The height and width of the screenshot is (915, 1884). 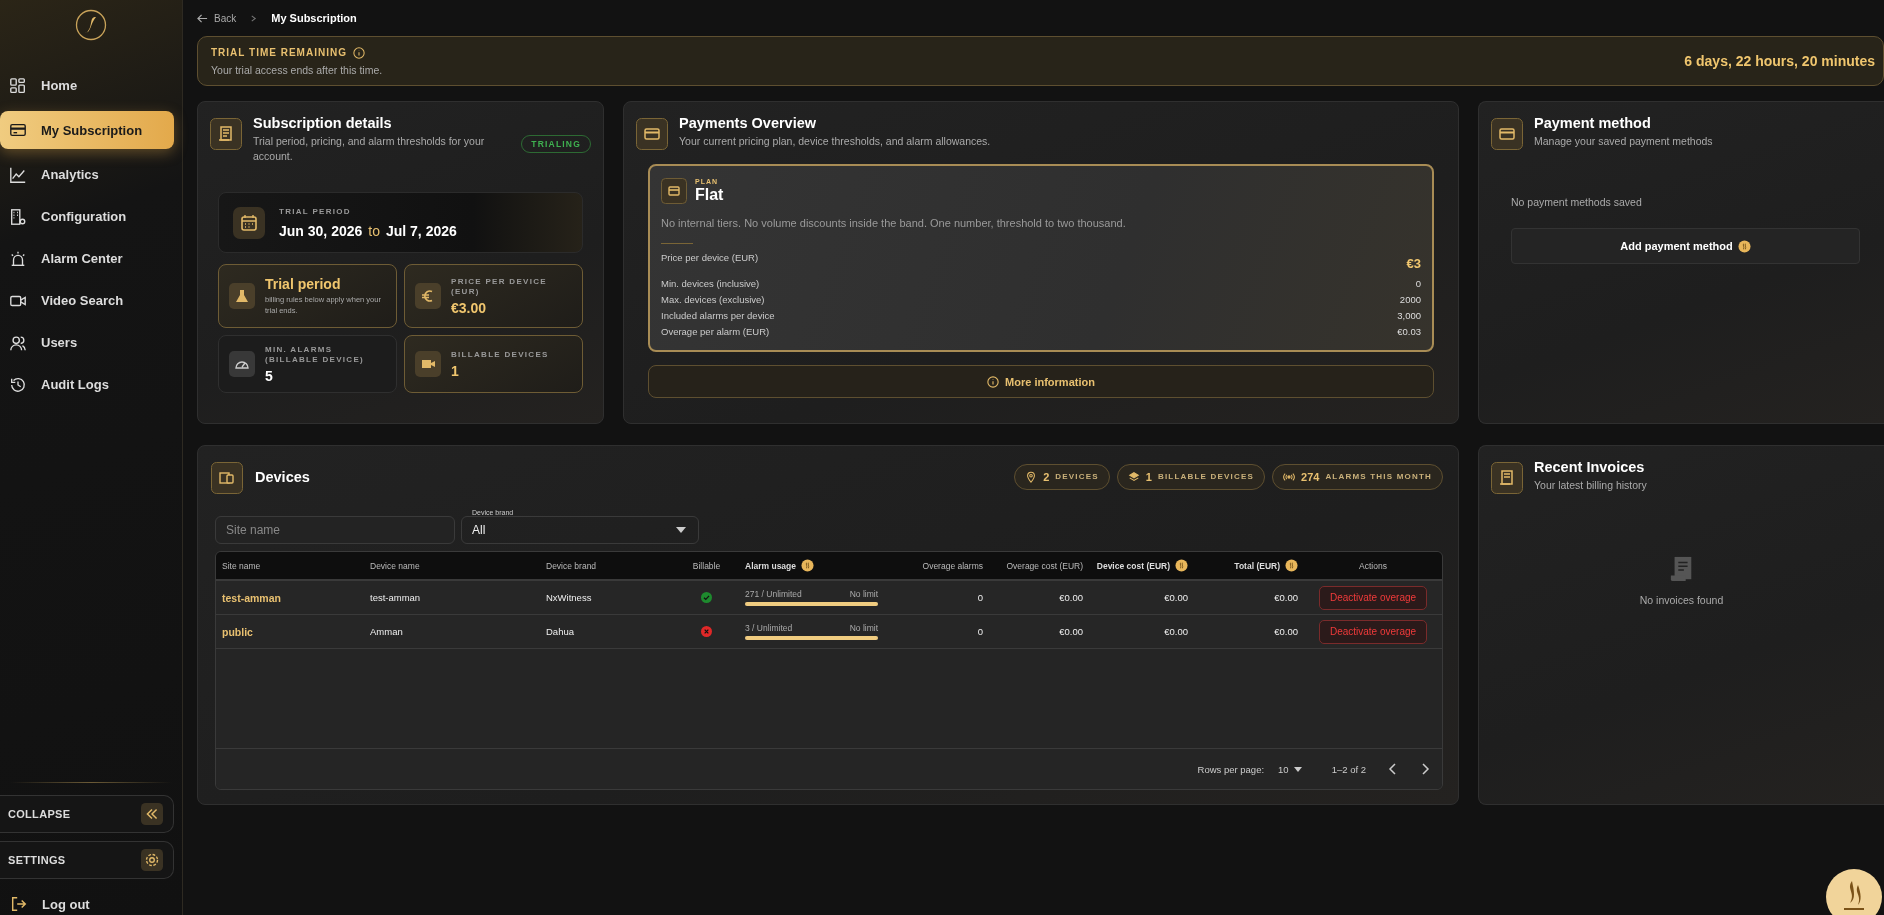 What do you see at coordinates (202, 18) in the screenshot?
I see `arrow-left-icon` at bounding box center [202, 18].